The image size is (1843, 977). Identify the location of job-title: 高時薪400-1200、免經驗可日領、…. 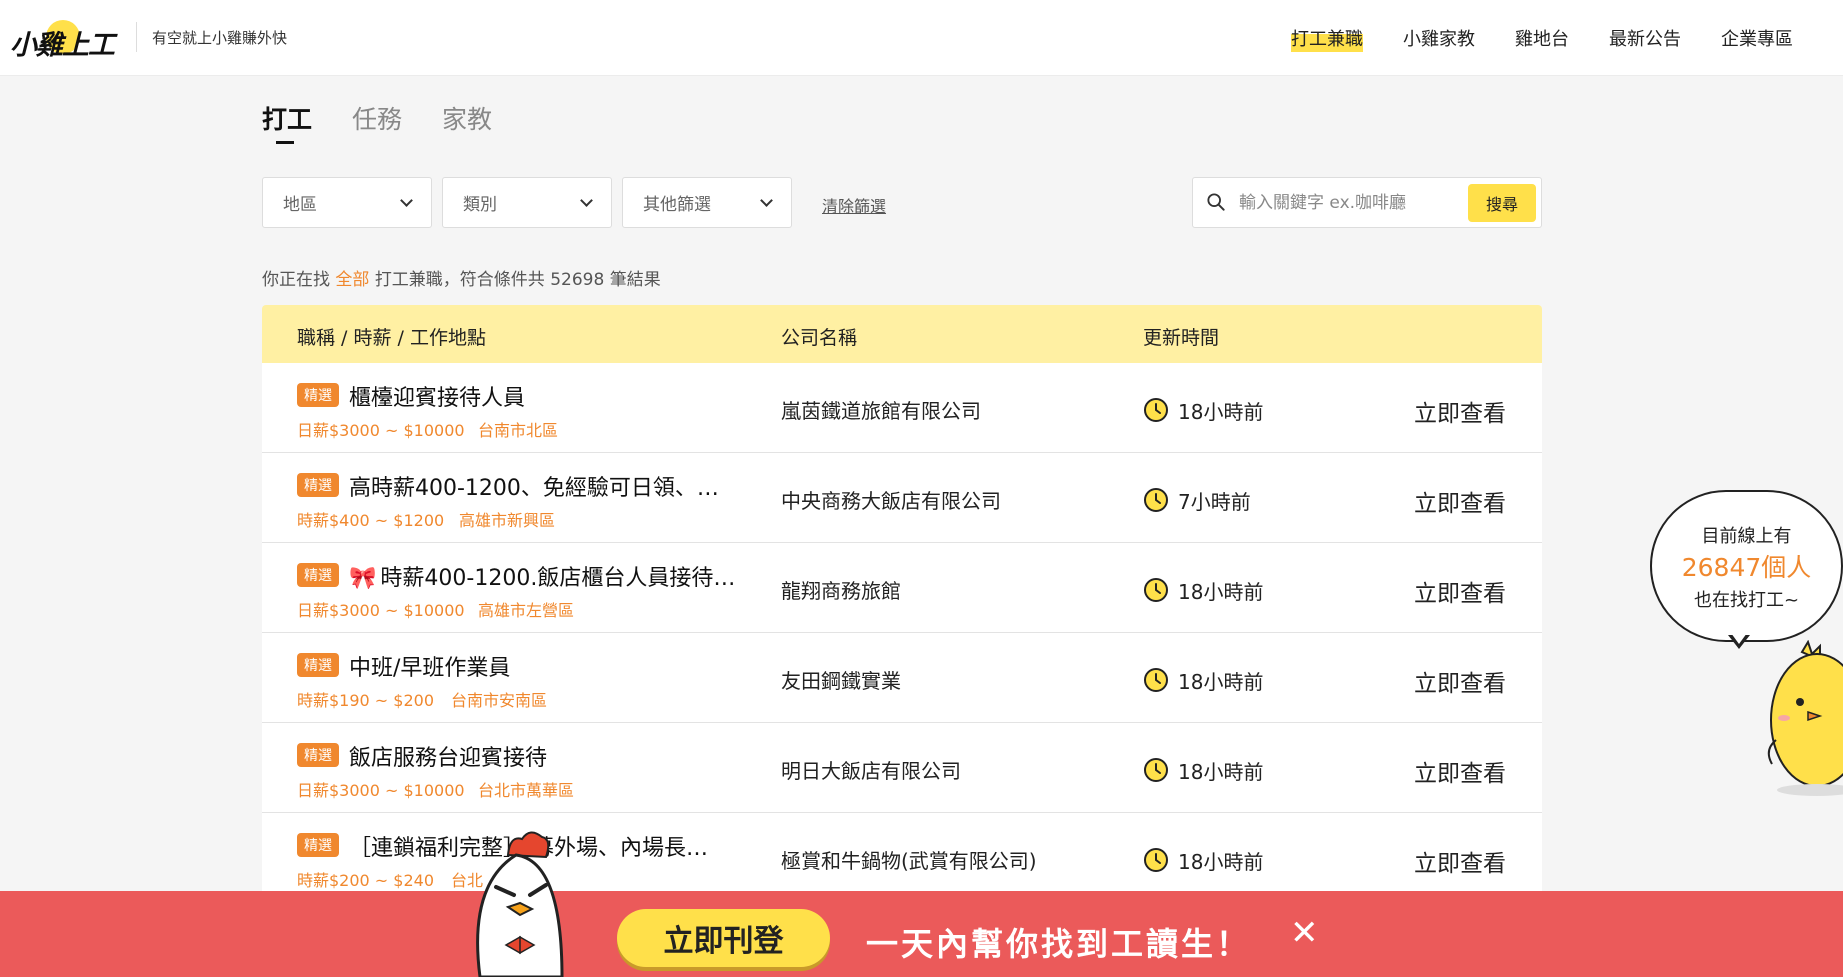
(534, 486).